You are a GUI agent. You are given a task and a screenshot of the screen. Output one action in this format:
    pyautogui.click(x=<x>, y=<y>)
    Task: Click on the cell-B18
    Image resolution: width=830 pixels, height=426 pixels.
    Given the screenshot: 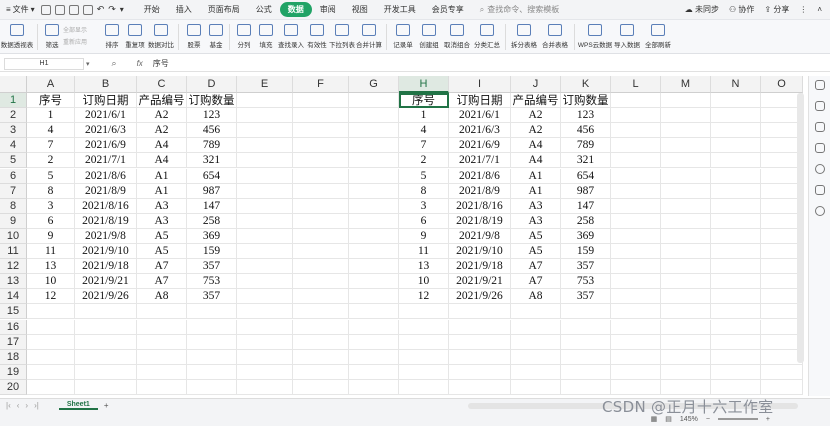 What is the action you would take?
    pyautogui.click(x=106, y=357)
    